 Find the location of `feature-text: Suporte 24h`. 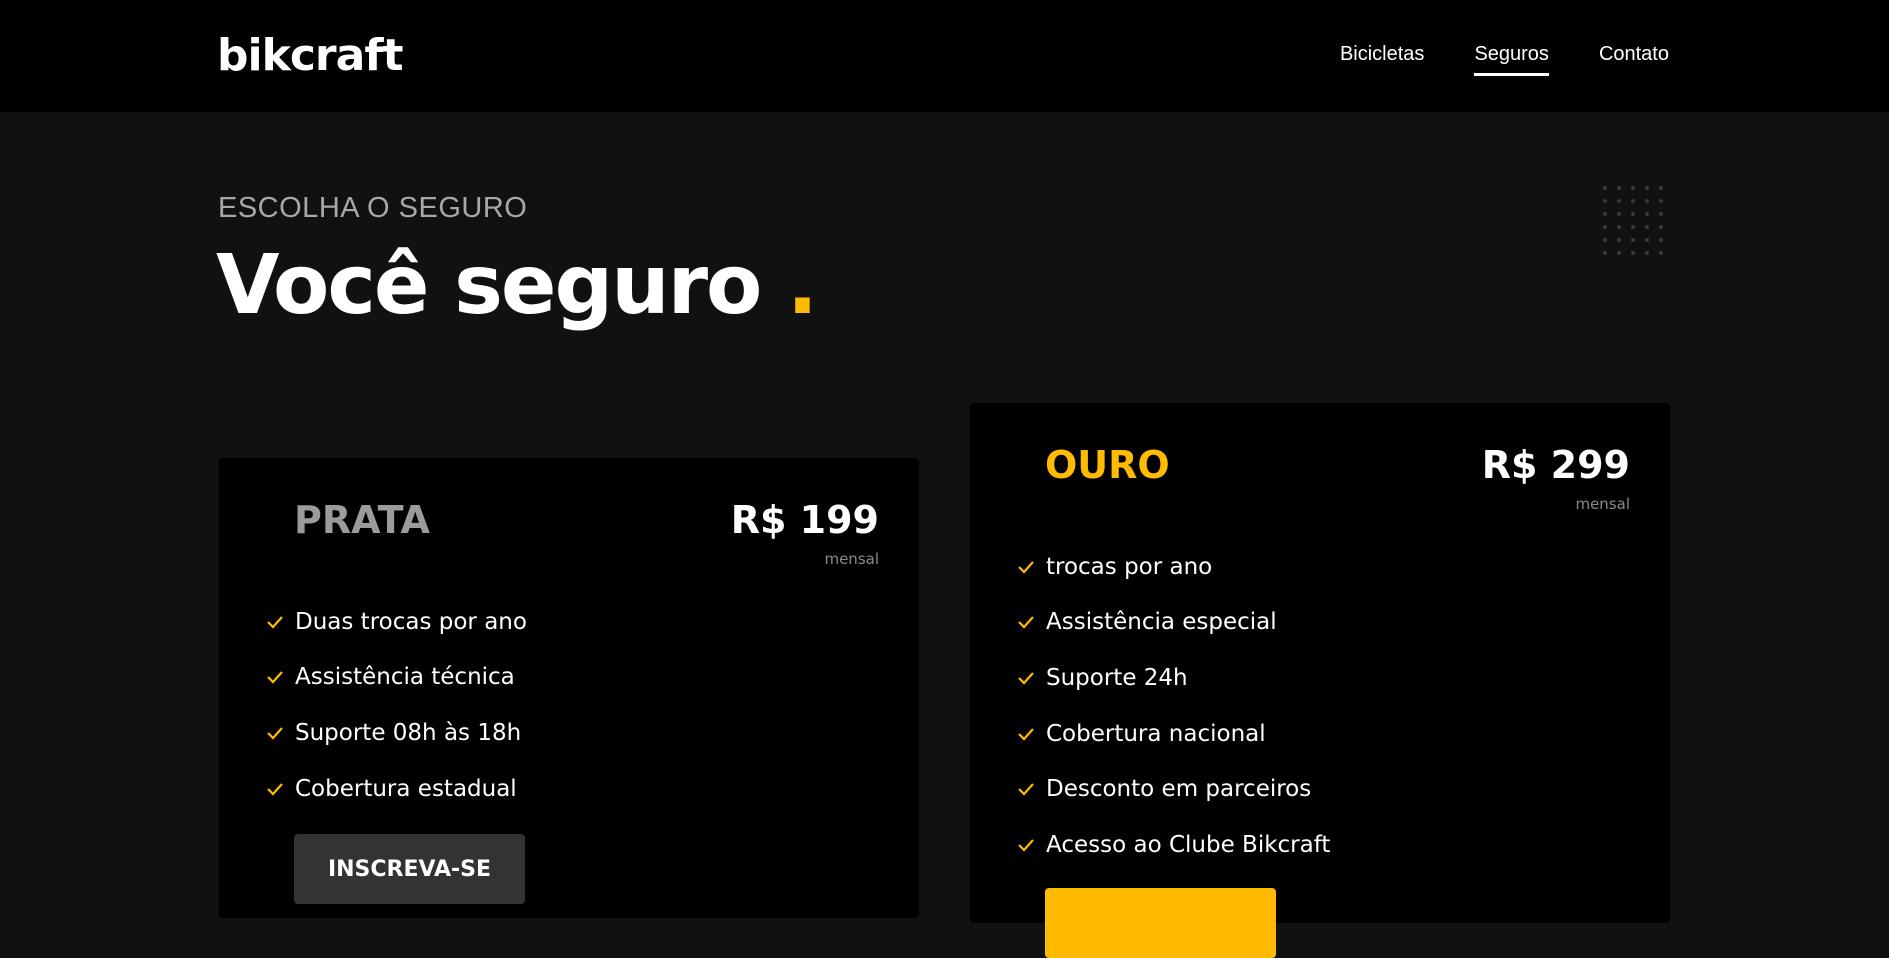

feature-text: Suporte 24h is located at coordinates (1117, 677).